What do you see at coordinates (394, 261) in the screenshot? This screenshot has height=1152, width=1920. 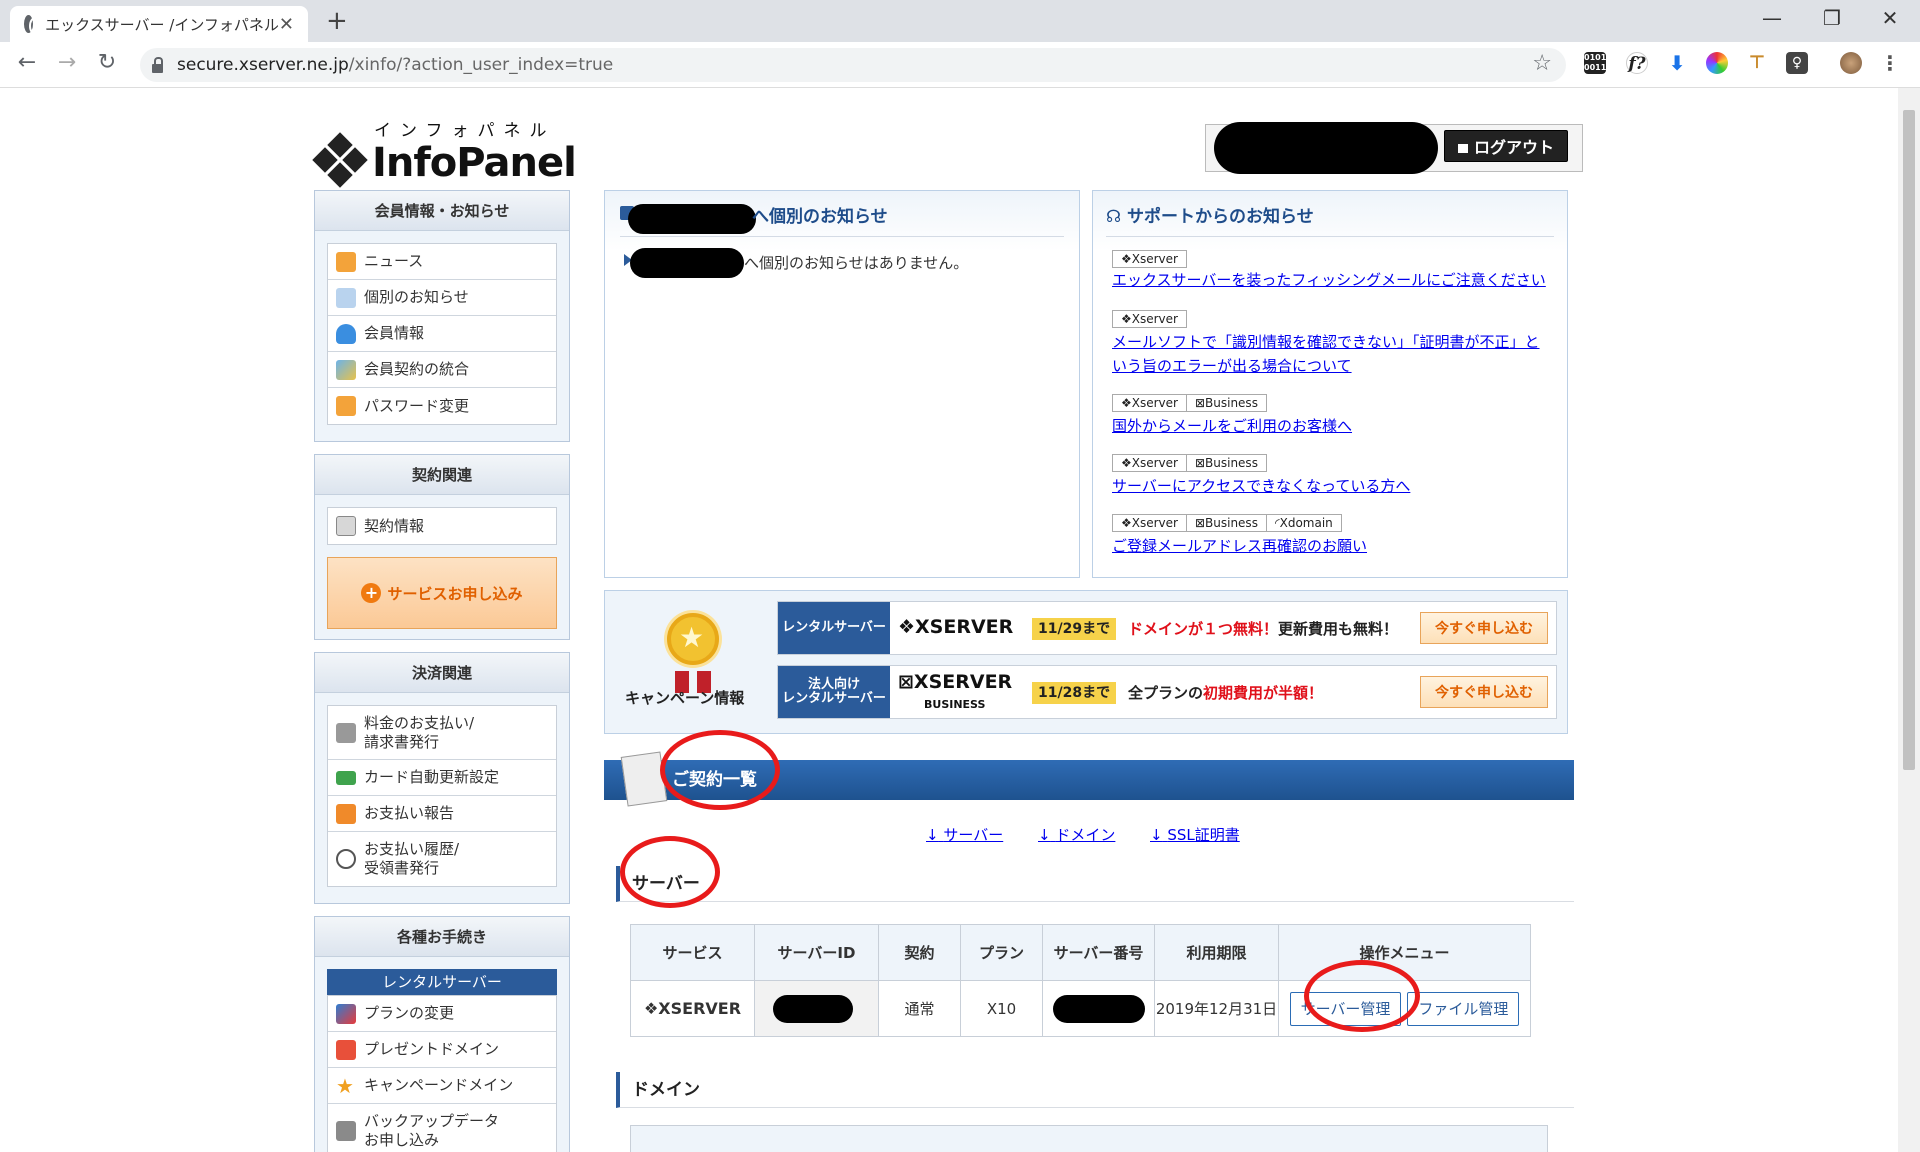 I see `sidebar-item-label: ニュース` at bounding box center [394, 261].